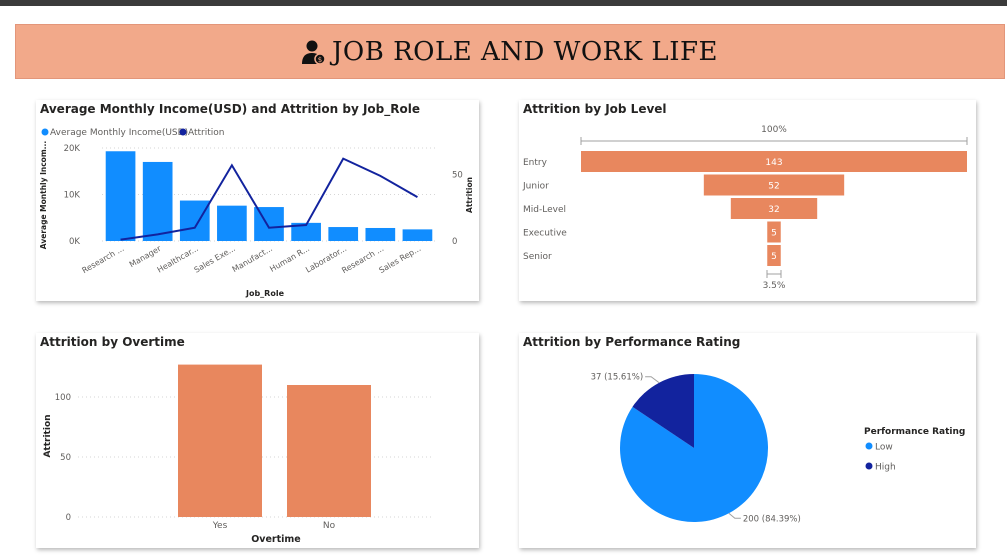 The image size is (1007, 560). Describe the element at coordinates (329, 526) in the screenshot. I see `x-tick-label: No` at that location.